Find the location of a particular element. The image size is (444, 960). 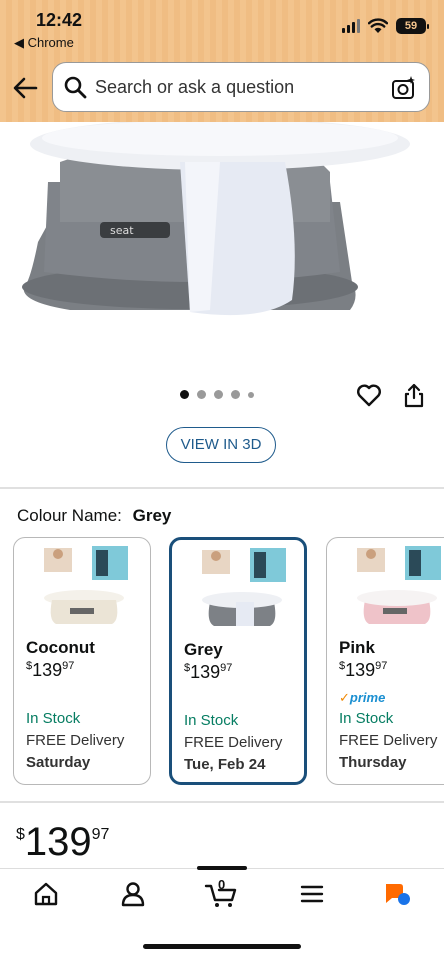

home-icon is located at coordinates (46, 894).